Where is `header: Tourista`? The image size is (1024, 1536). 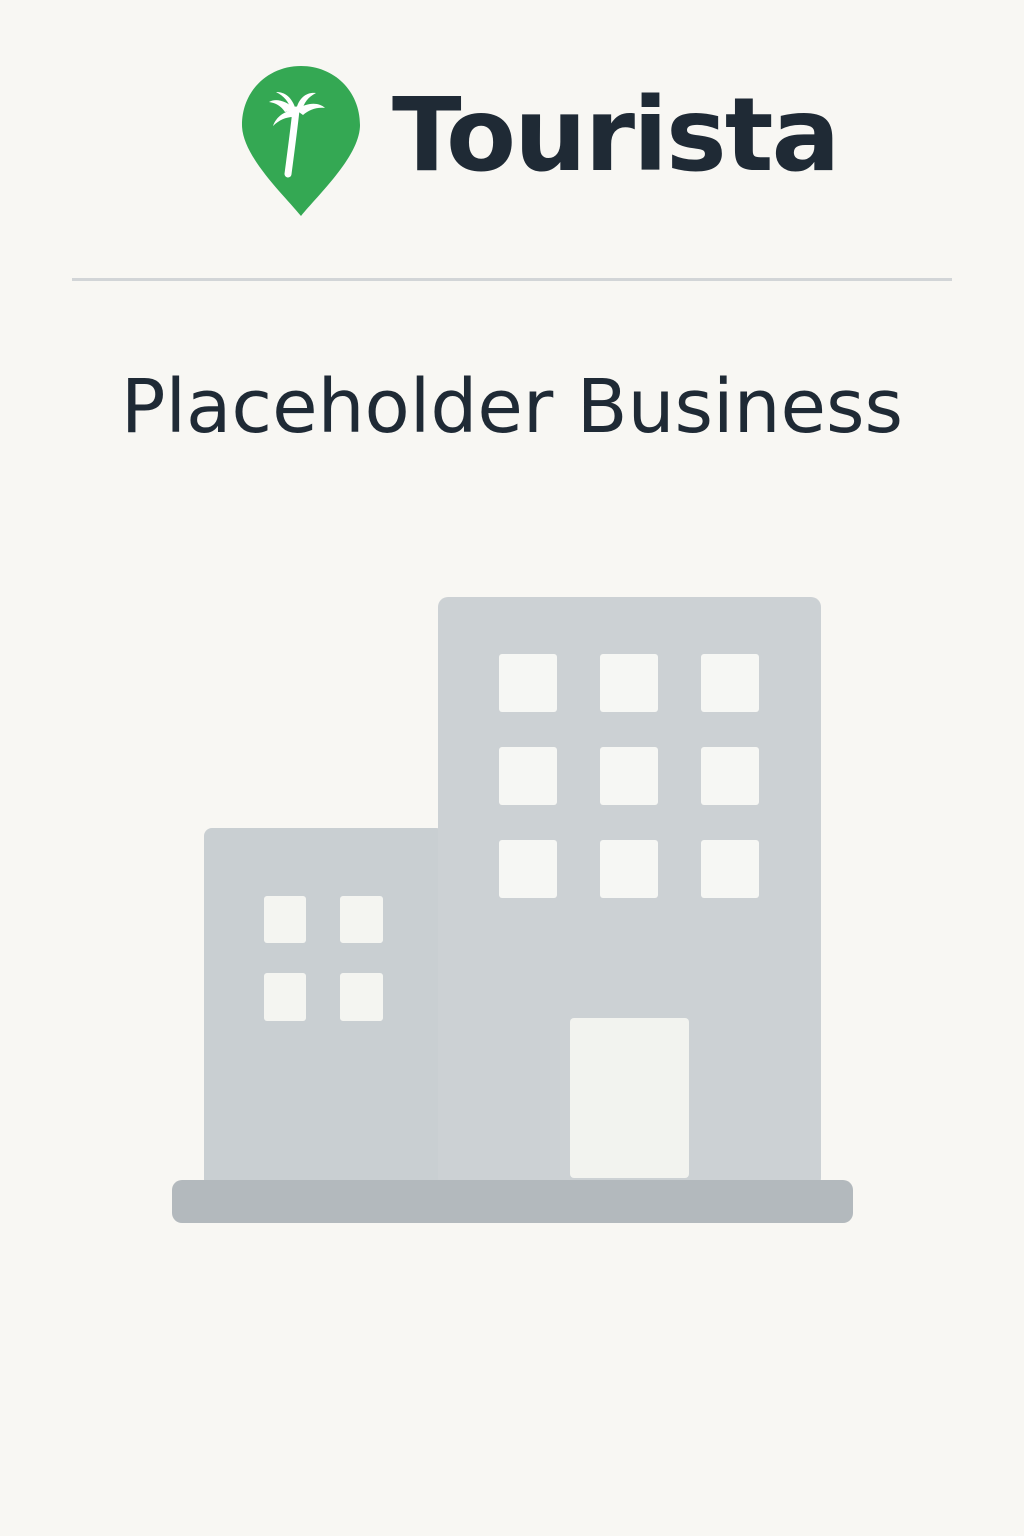 header: Tourista is located at coordinates (512, 115).